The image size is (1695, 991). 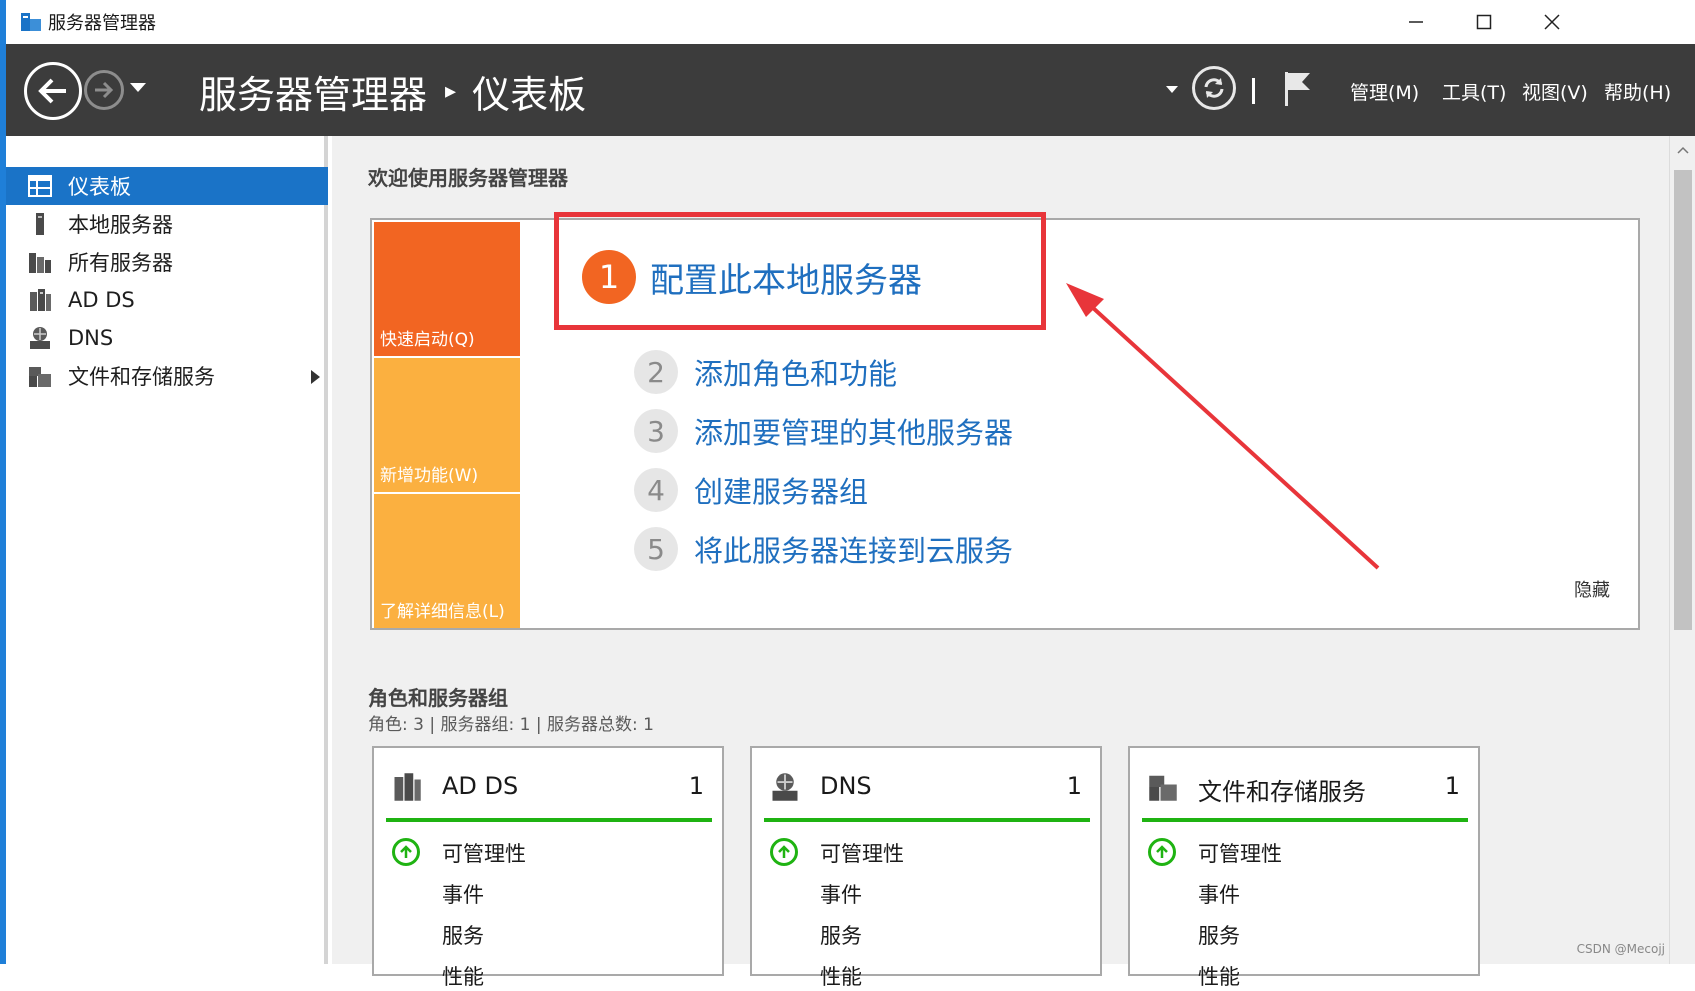 What do you see at coordinates (1620, 949) in the screenshot?
I see `watermark: CSDN @Mecojj` at bounding box center [1620, 949].